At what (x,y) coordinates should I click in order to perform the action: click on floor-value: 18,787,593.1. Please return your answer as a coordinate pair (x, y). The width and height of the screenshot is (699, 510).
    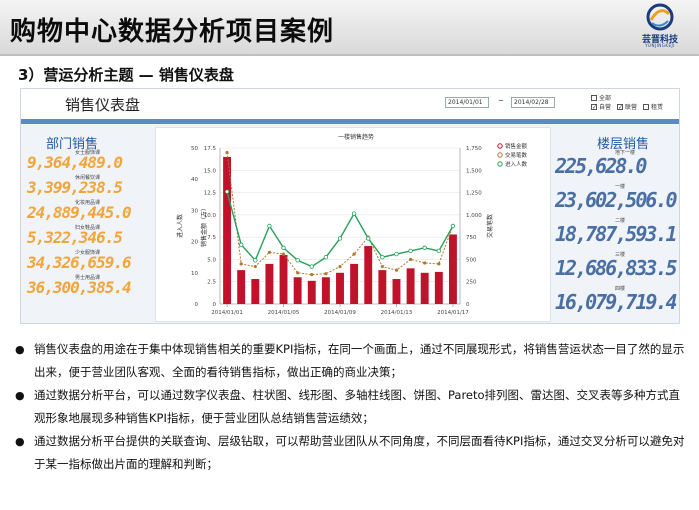
    Looking at the image, I should click on (616, 234).